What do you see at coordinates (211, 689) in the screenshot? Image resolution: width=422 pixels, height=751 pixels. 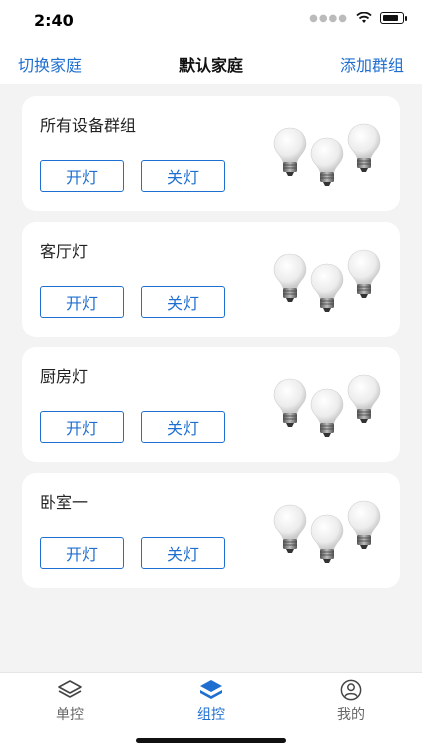 I see `layers-filled-icon` at bounding box center [211, 689].